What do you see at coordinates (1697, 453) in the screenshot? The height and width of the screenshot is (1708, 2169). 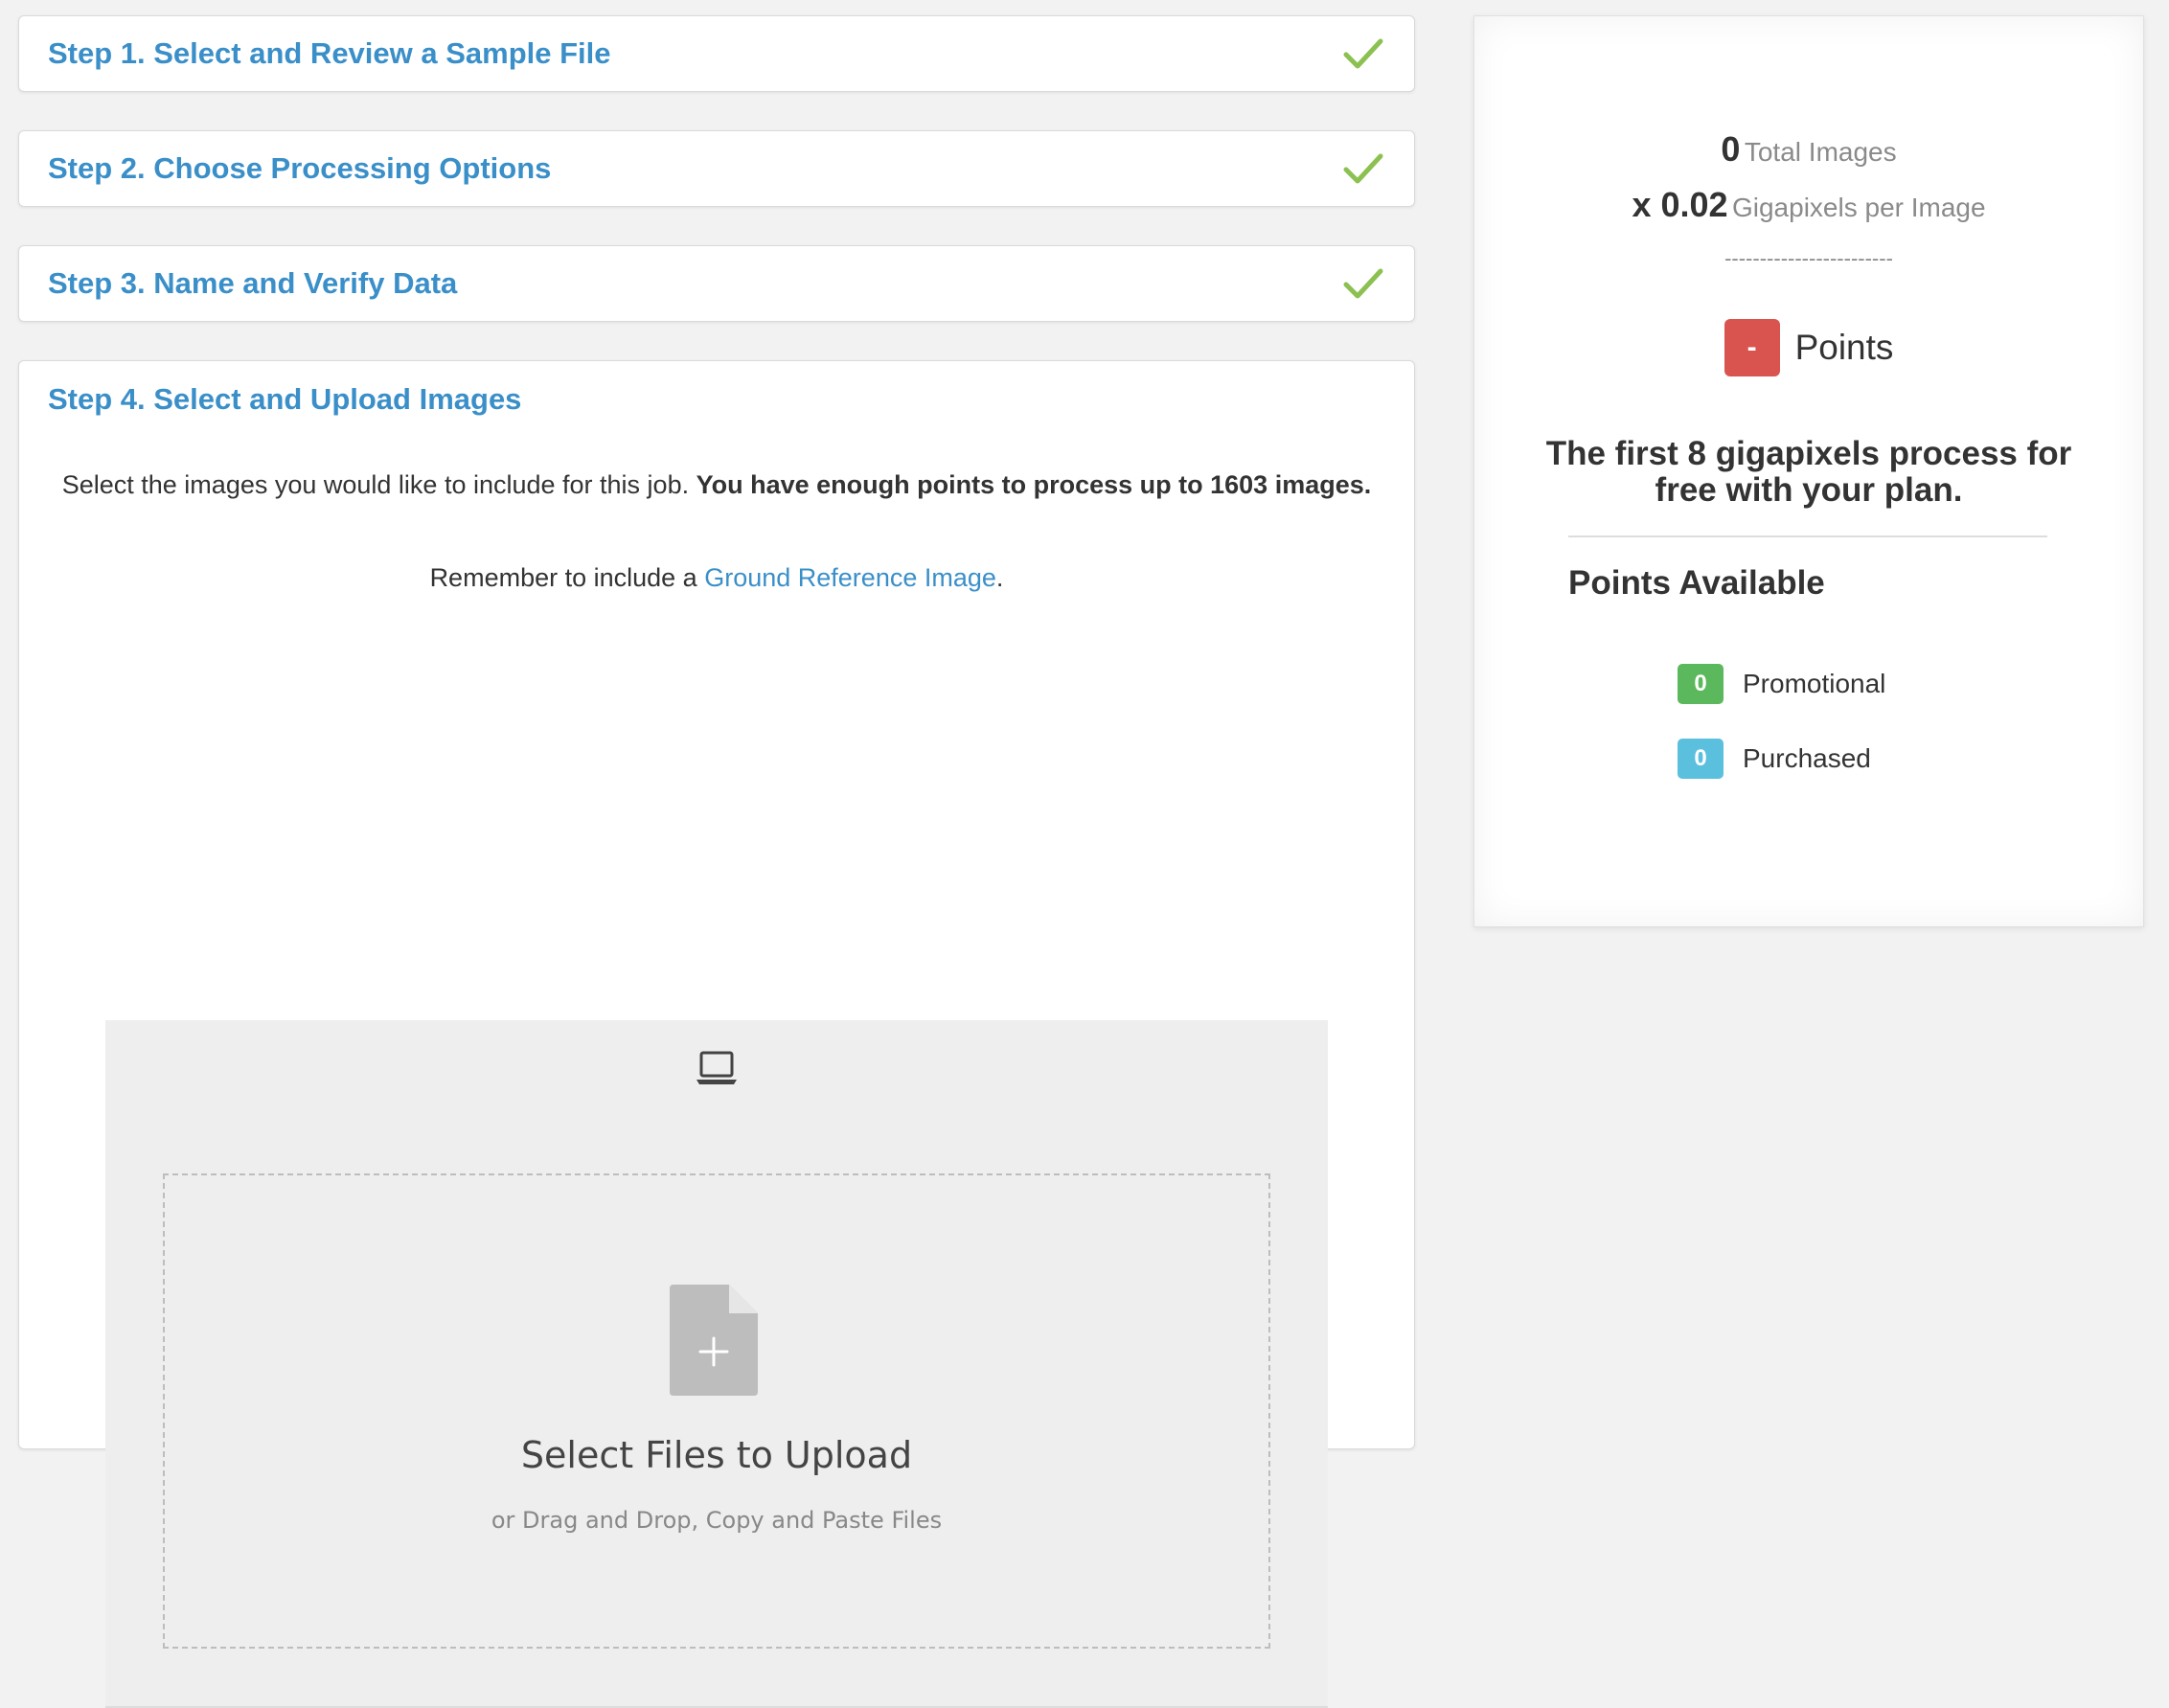 I see `free-text-amount: 8` at bounding box center [1697, 453].